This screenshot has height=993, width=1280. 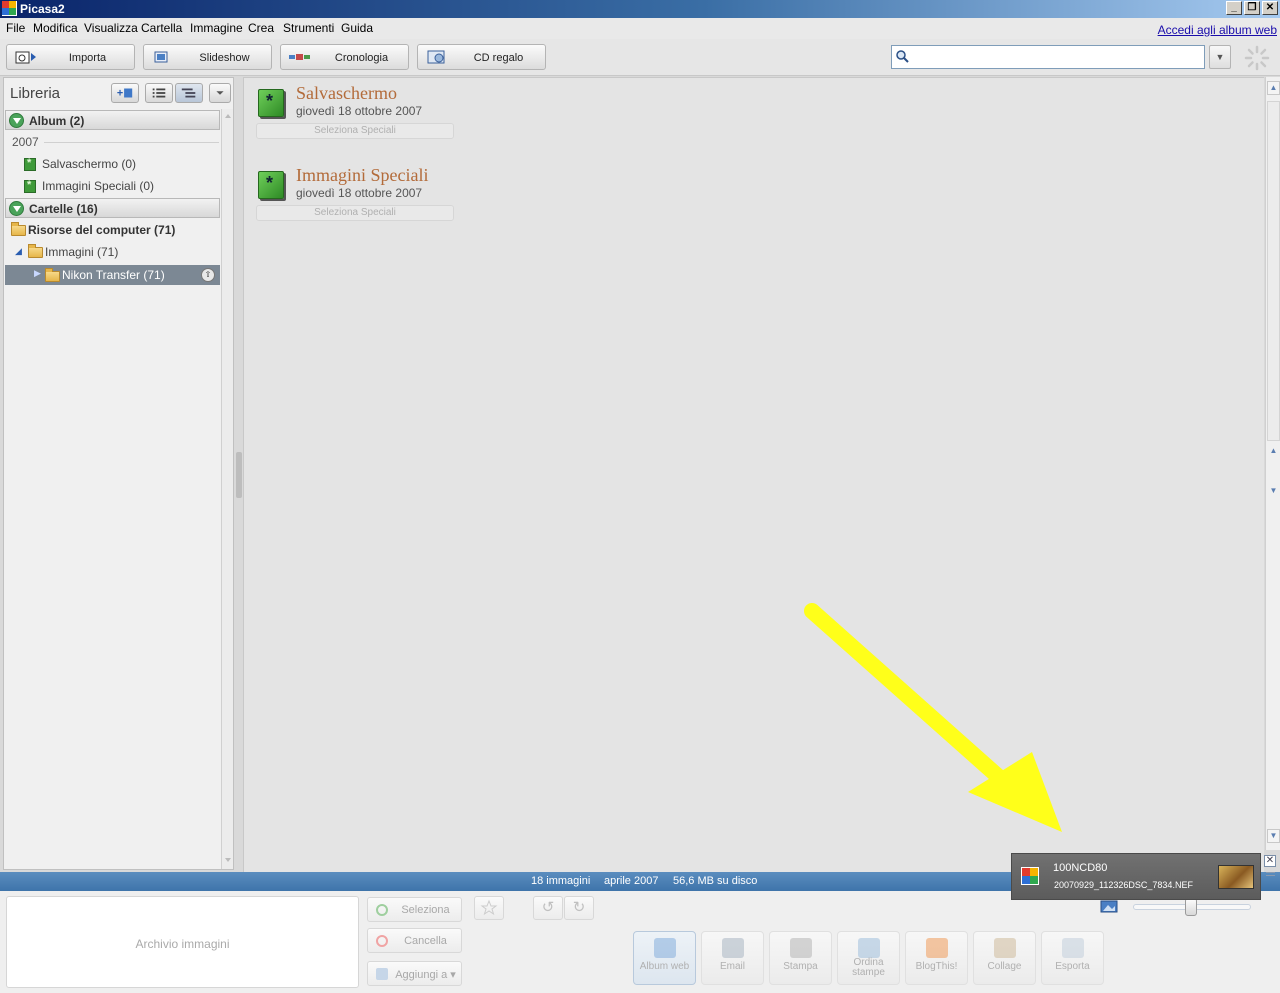 I want to click on library-options-dropdown, so click(x=220, y=93).